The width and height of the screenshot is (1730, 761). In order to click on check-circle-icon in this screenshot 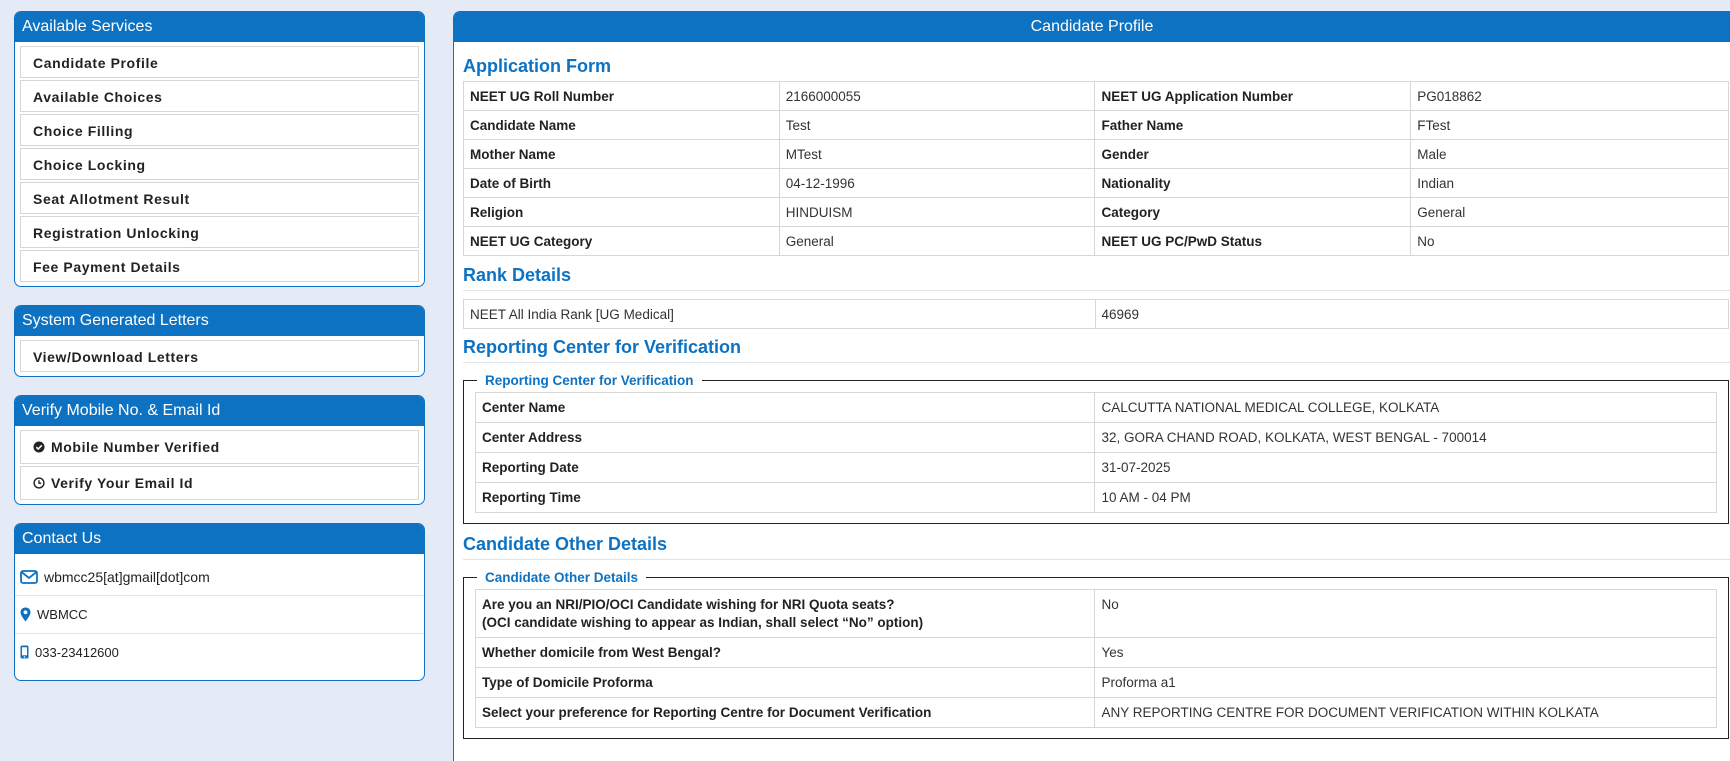, I will do `click(39, 447)`.